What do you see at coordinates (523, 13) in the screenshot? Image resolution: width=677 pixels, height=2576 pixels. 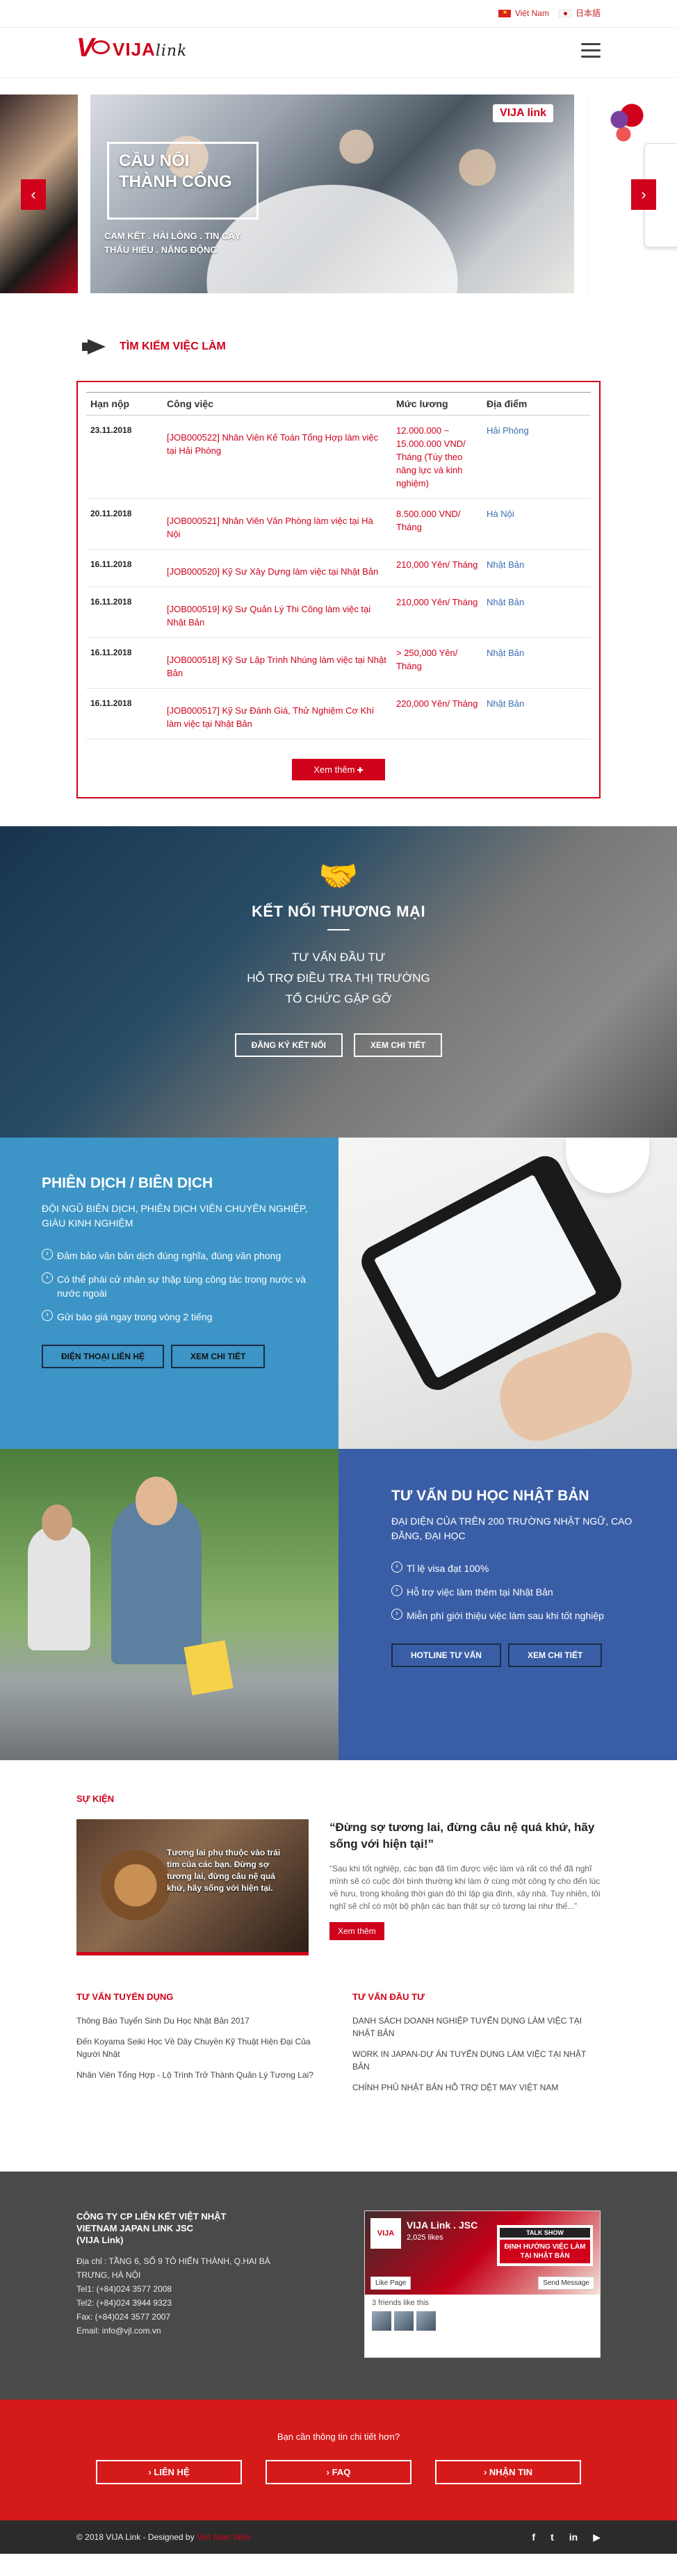 I see `language-vietnam: Việt Nam` at bounding box center [523, 13].